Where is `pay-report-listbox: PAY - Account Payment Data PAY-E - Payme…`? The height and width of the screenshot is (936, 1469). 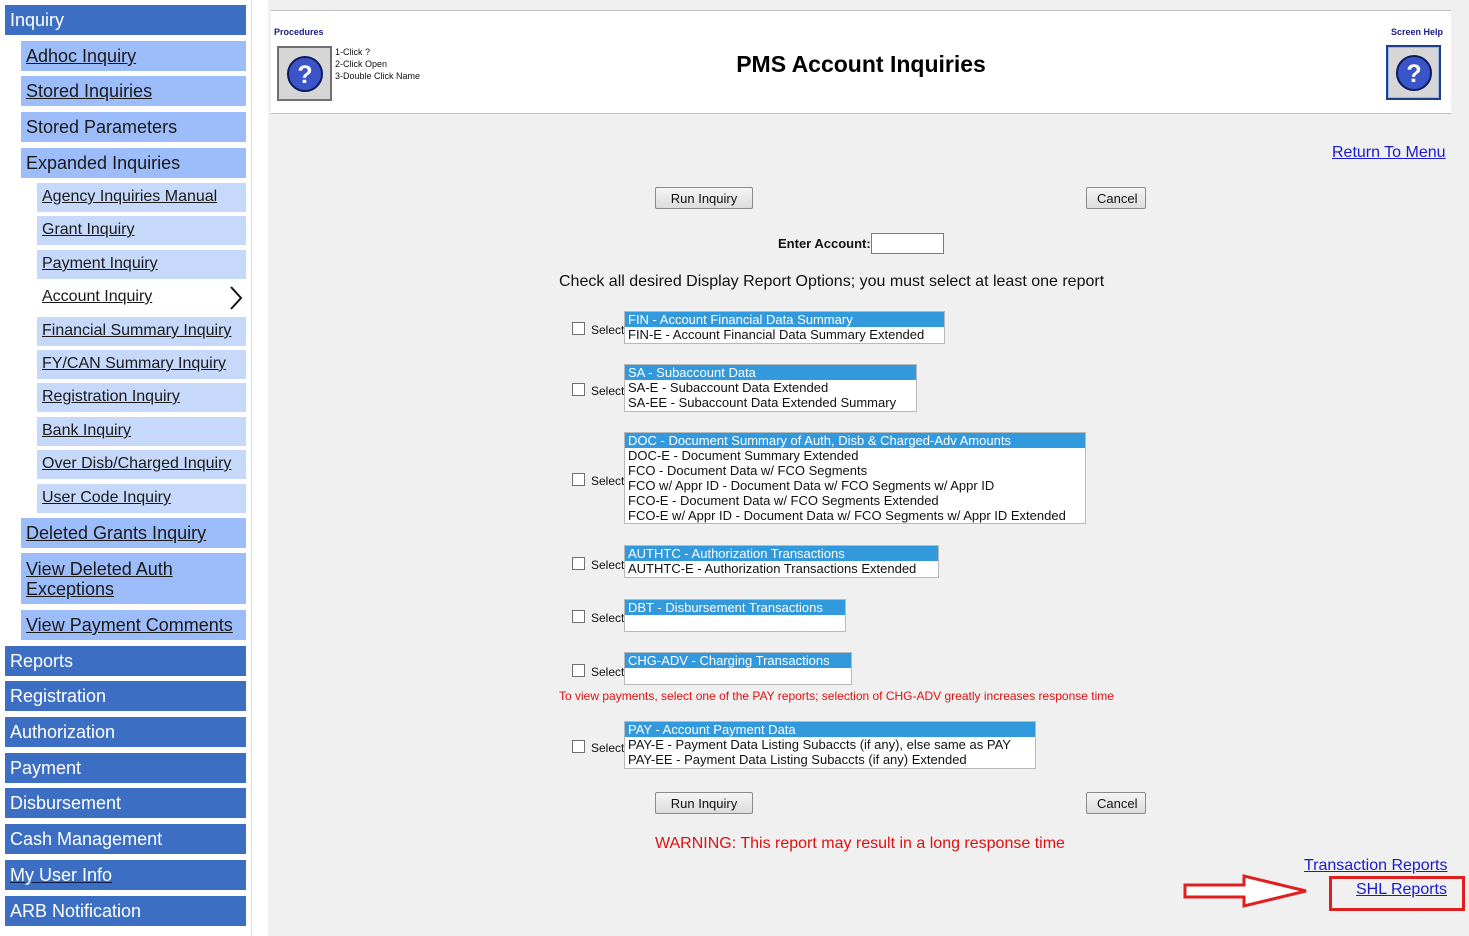
pay-report-listbox: PAY - Account Payment Data PAY-E - Payme… is located at coordinates (830, 745).